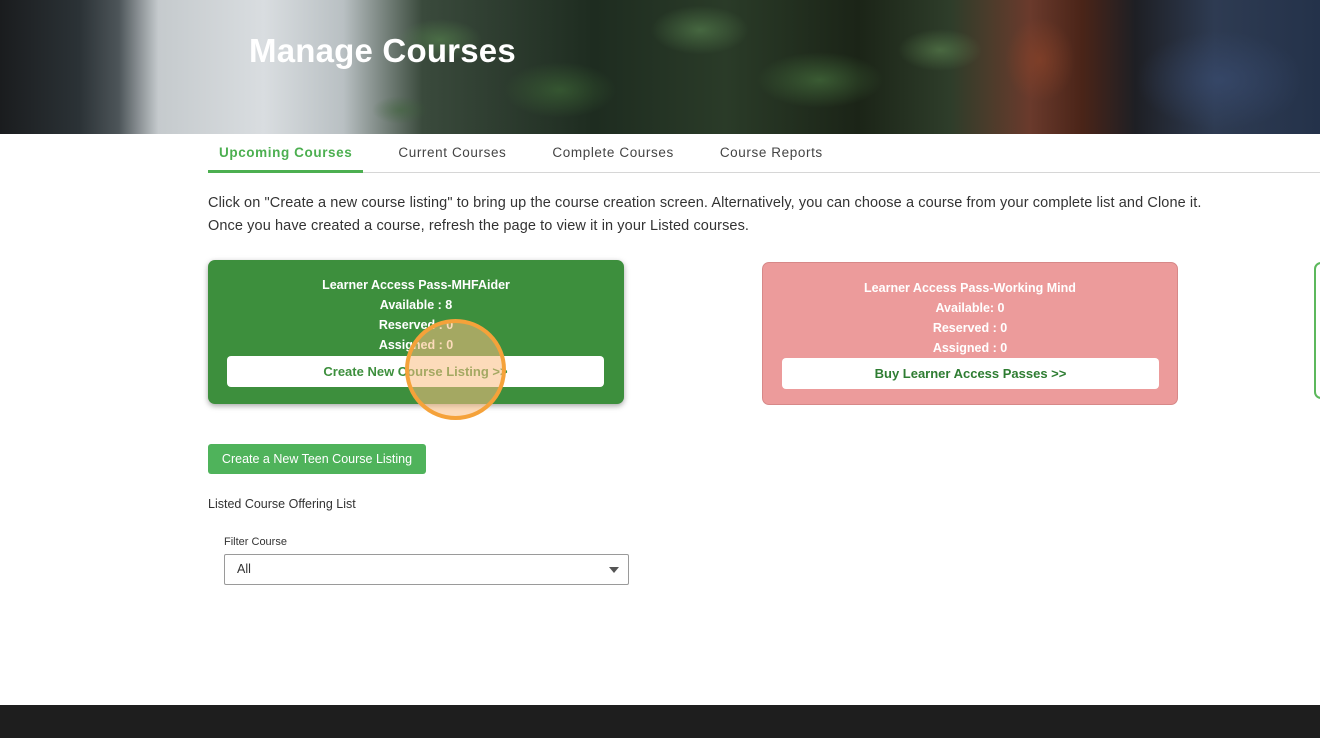 The height and width of the screenshot is (738, 1320). I want to click on filter-course-select: All, so click(426, 569).